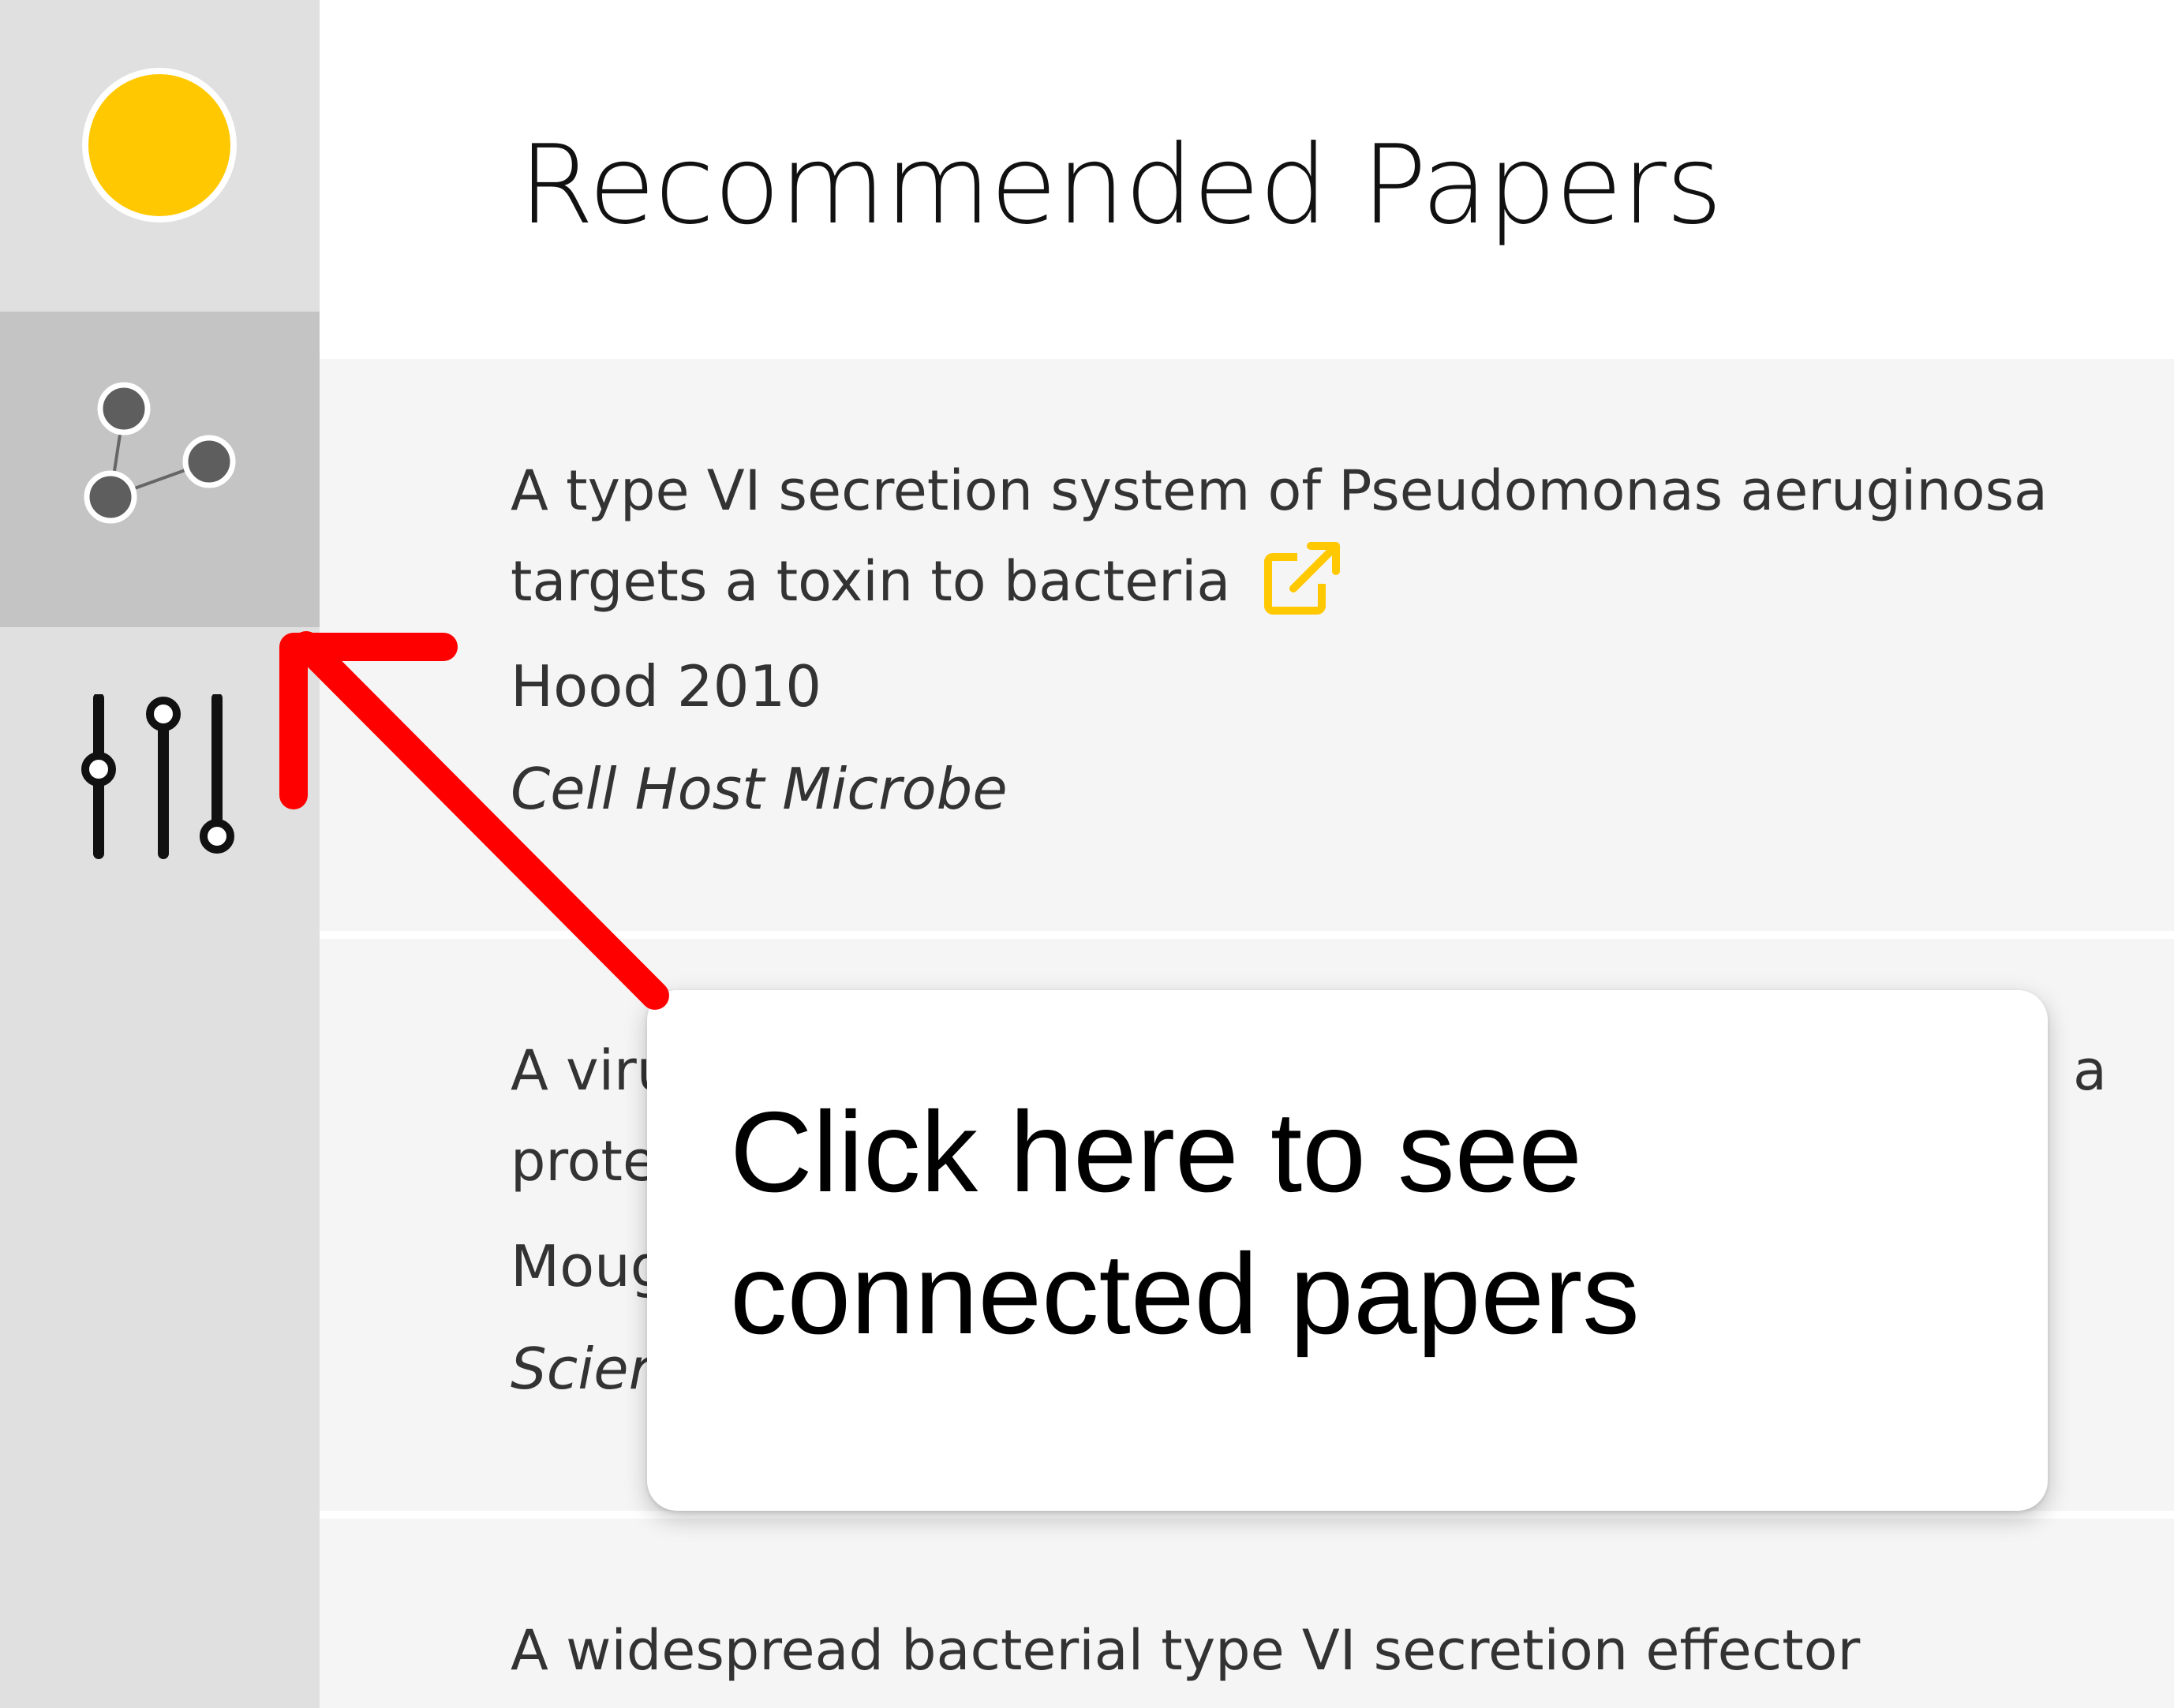 The width and height of the screenshot is (2174, 1708). Describe the element at coordinates (1305, 579) in the screenshot. I see `external-link-icon` at that location.